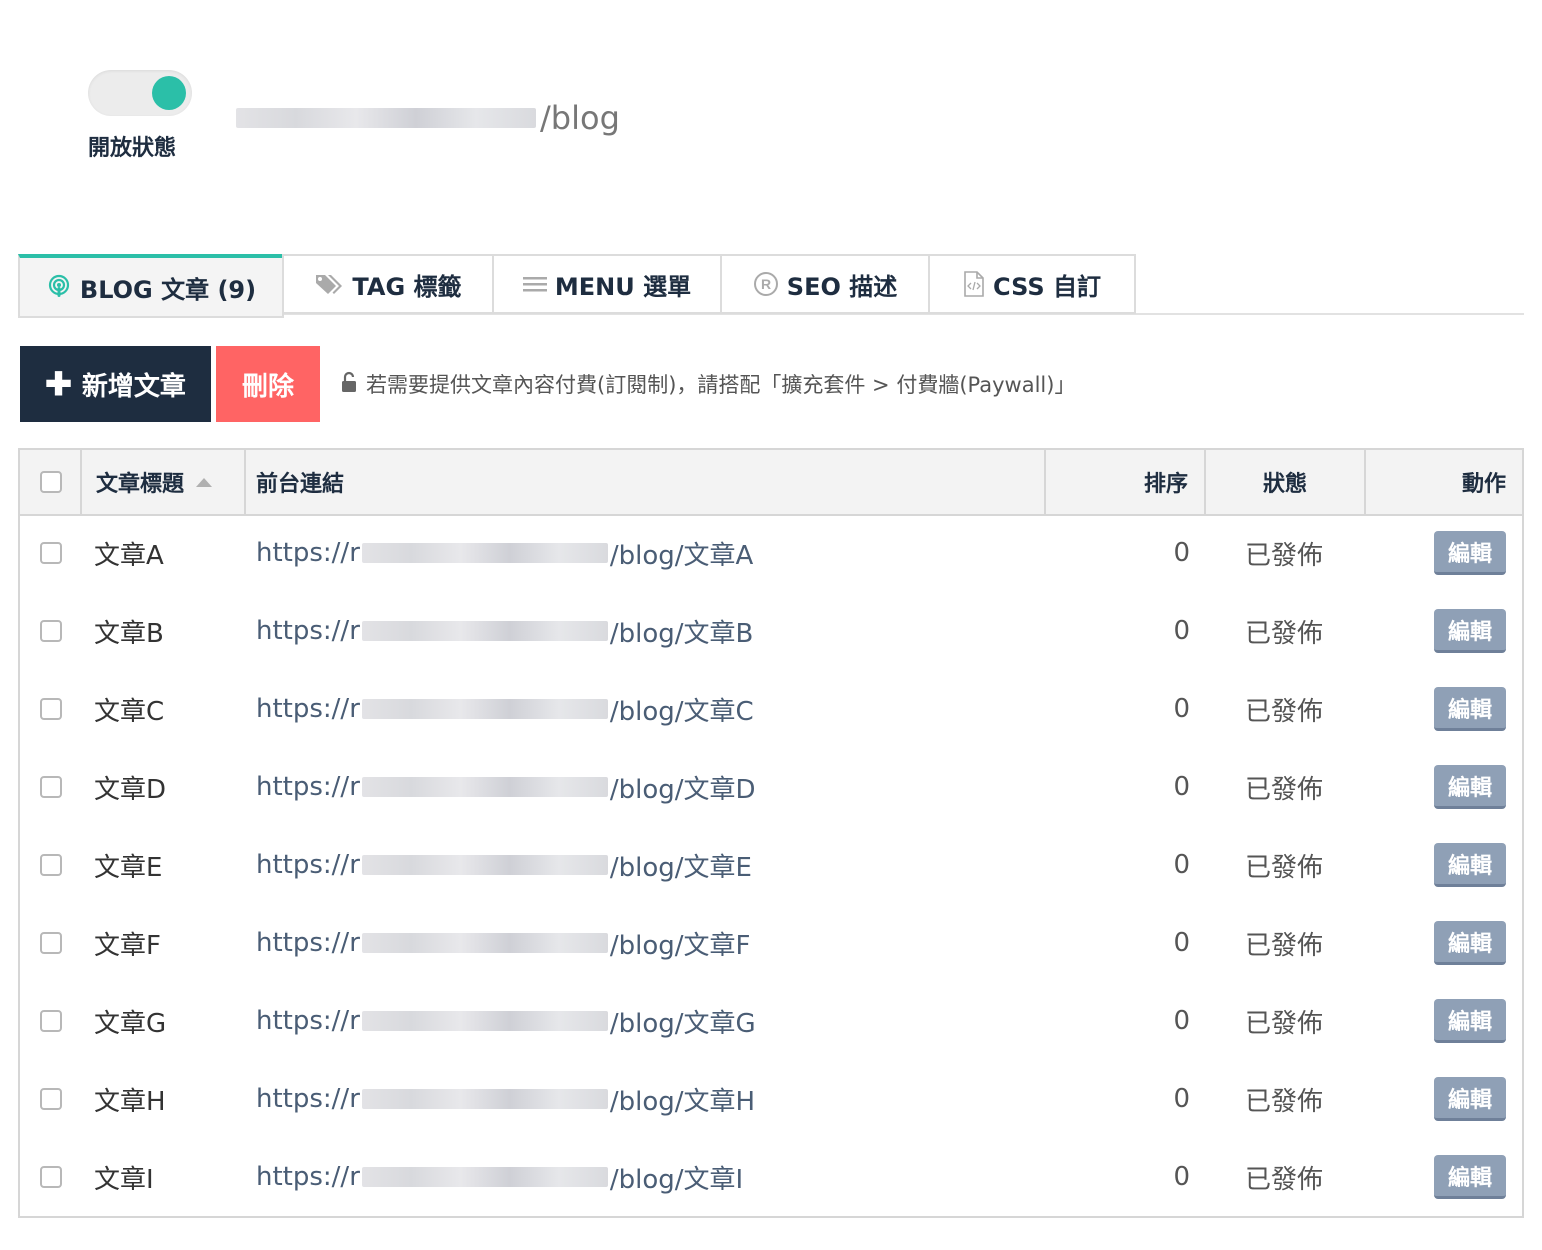 The image size is (1542, 1250). Describe the element at coordinates (680, 945) in the screenshot. I see `link-suffix: /blog/文章F` at that location.